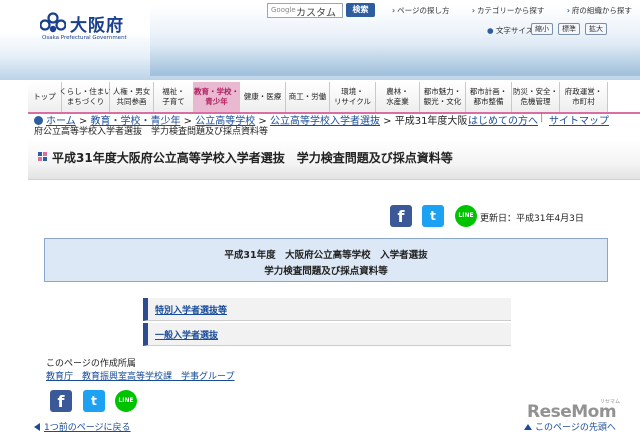 This screenshot has width=640, height=439. Describe the element at coordinates (85, 97) in the screenshot. I see `nav-item-living: くらし・住まい まちづくり` at that location.